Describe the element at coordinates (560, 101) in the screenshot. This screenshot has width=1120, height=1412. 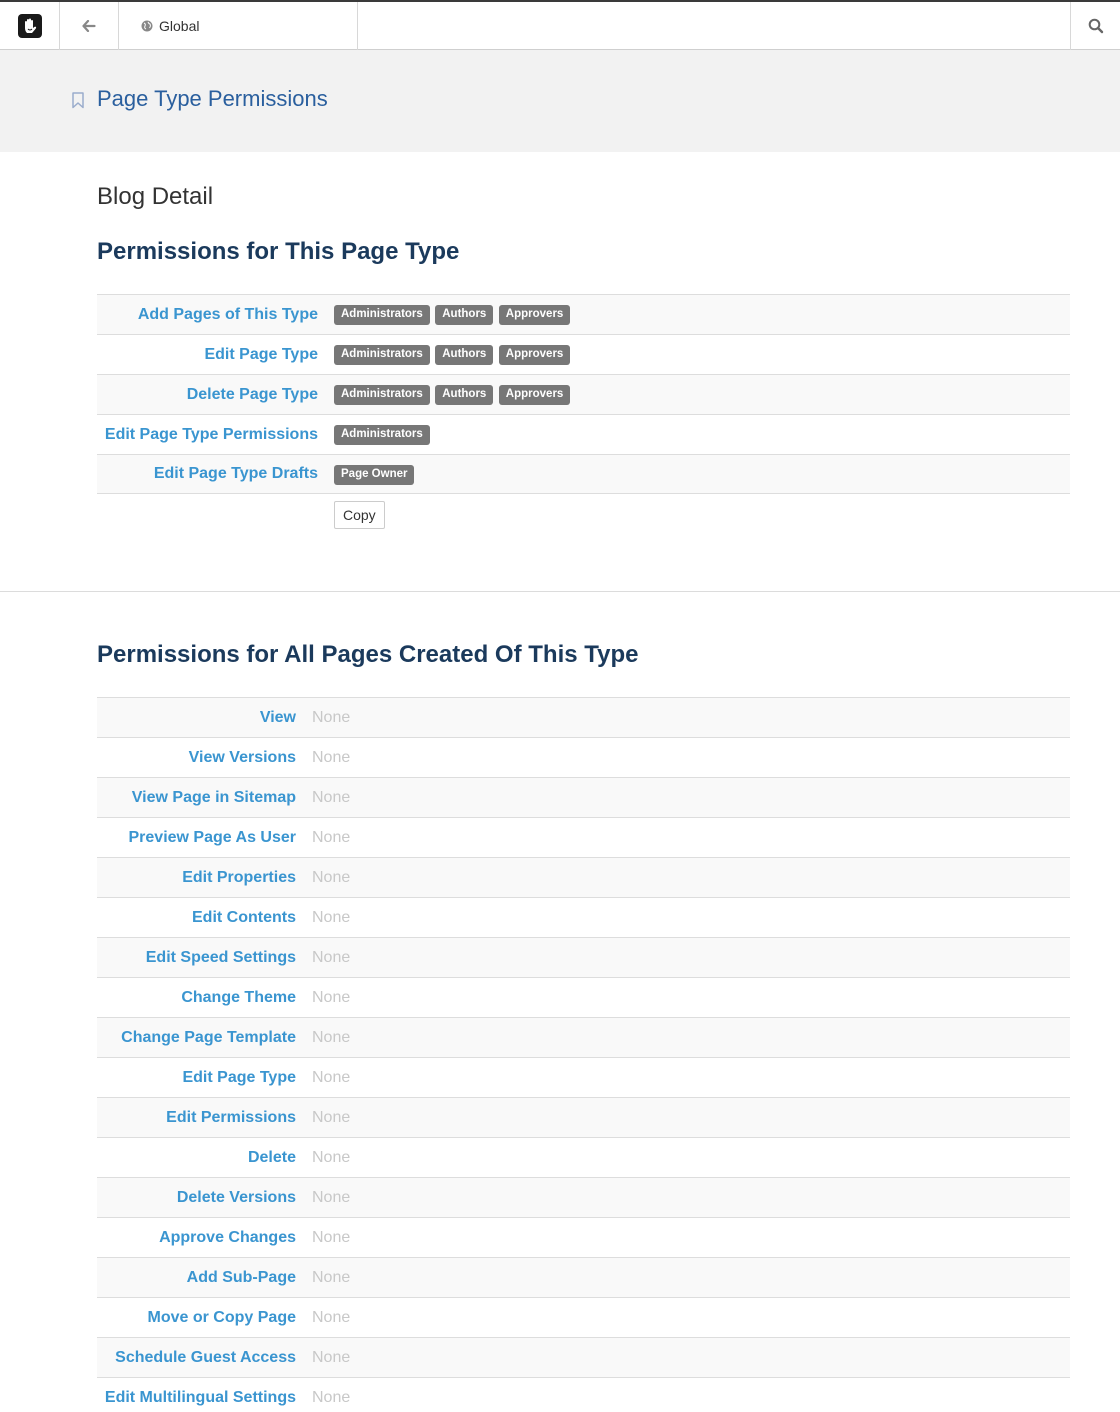
I see `page-header: Page Type Permissions` at that location.